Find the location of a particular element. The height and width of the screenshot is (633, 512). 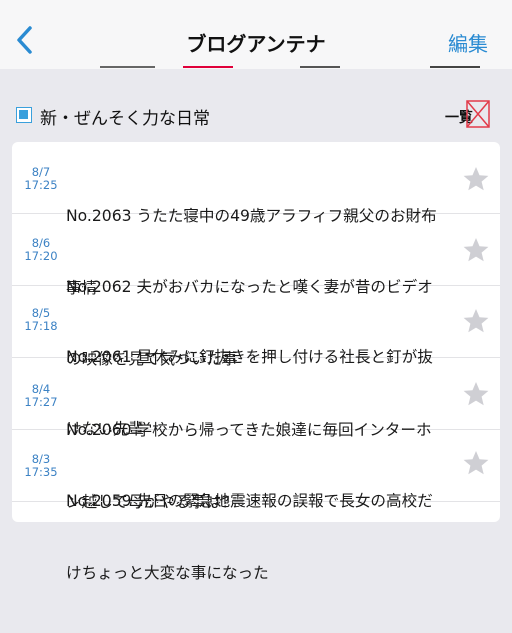

entry-time: 17:35 is located at coordinates (41, 472).